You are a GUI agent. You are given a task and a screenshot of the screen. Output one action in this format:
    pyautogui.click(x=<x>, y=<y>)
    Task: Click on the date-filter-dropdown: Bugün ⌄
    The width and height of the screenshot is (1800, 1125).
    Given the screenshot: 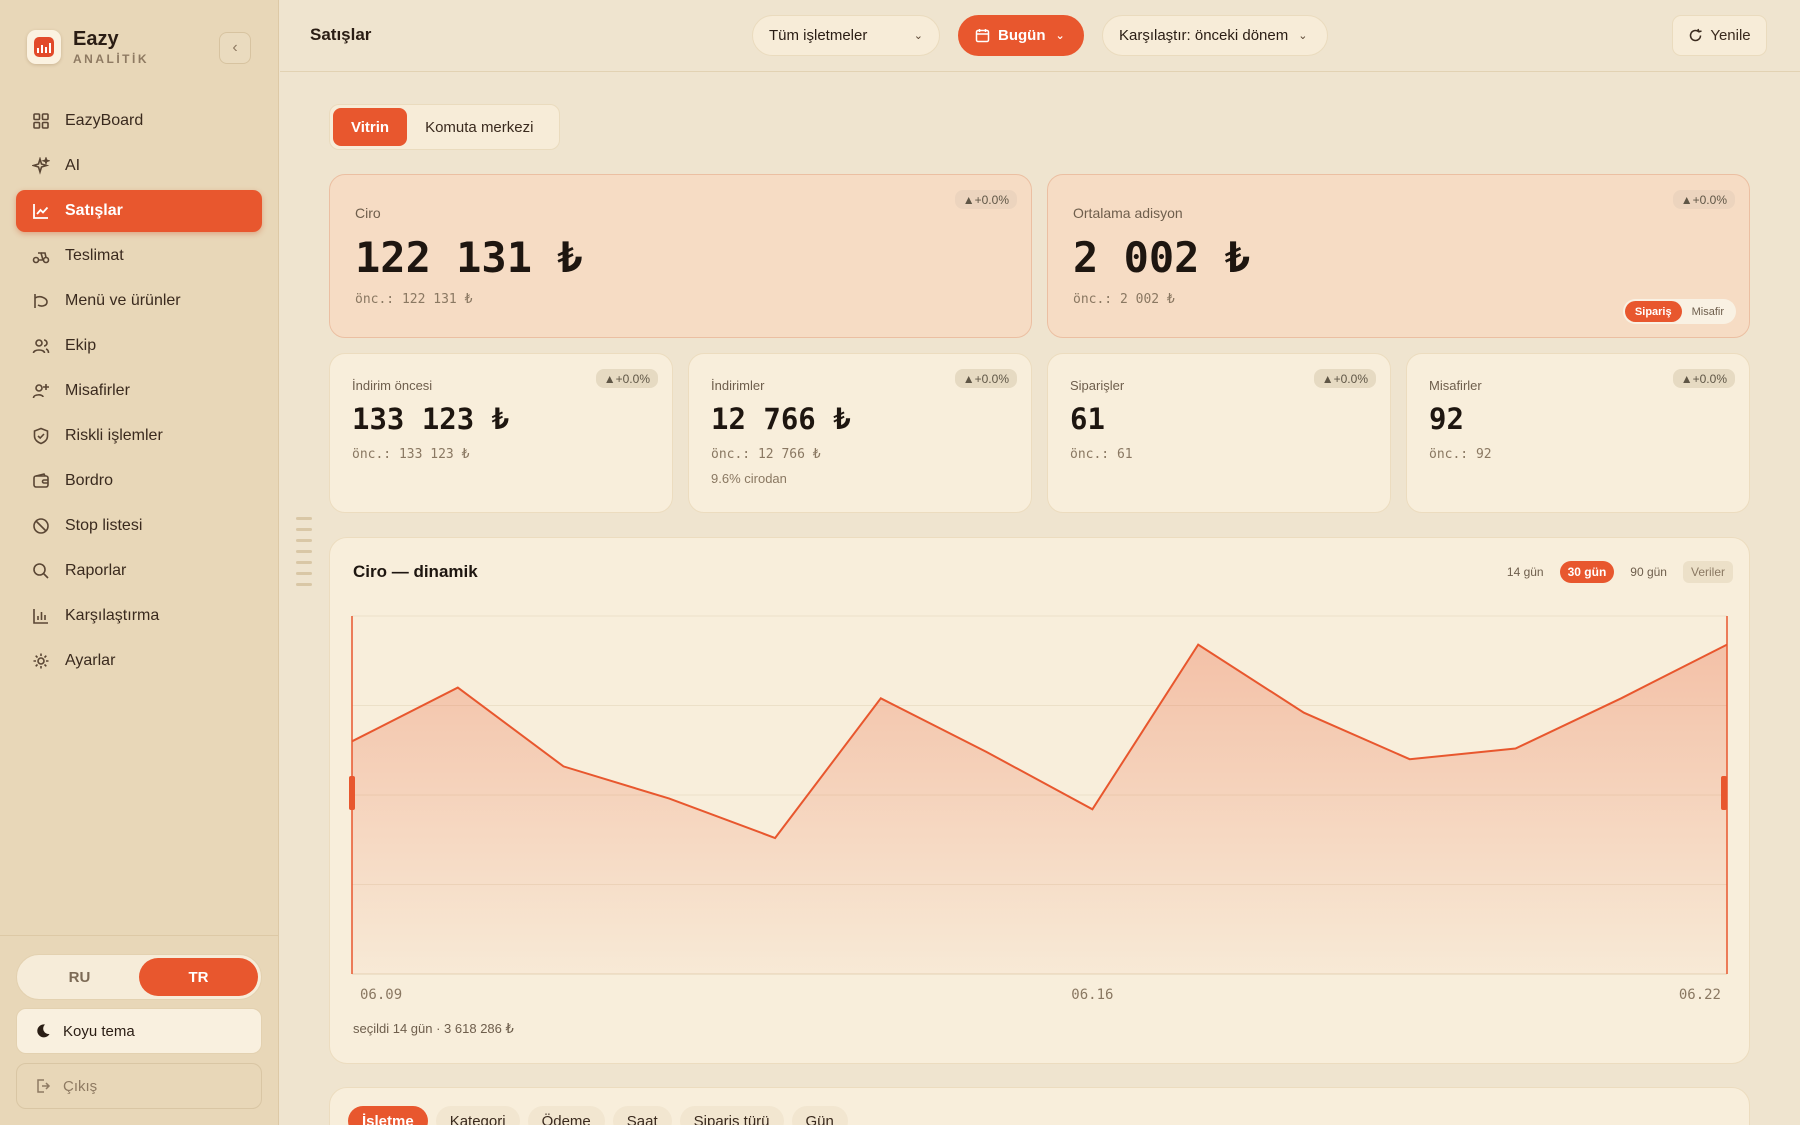 What is the action you would take?
    pyautogui.click(x=1021, y=35)
    